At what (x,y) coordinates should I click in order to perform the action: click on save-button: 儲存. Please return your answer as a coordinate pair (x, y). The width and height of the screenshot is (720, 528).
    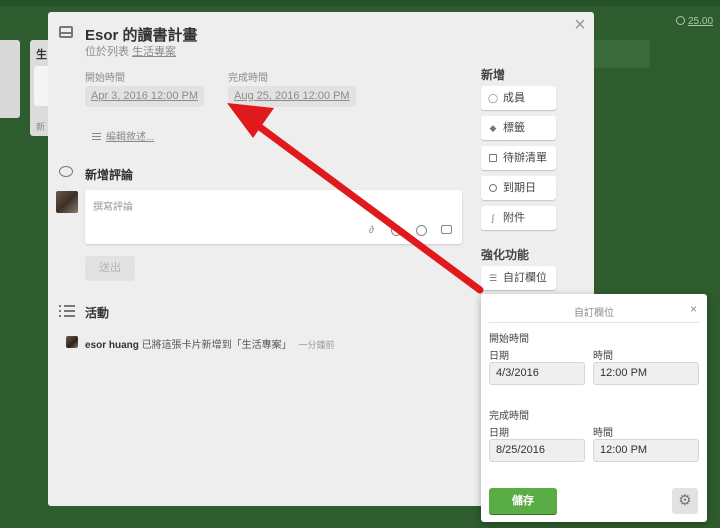
    Looking at the image, I should click on (523, 501).